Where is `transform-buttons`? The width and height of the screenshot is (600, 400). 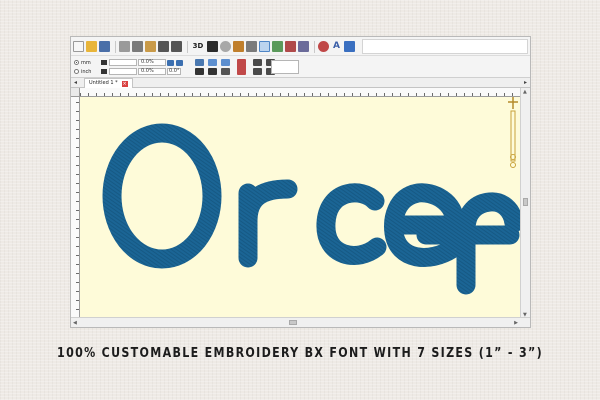
transform-buttons is located at coordinates (237, 67).